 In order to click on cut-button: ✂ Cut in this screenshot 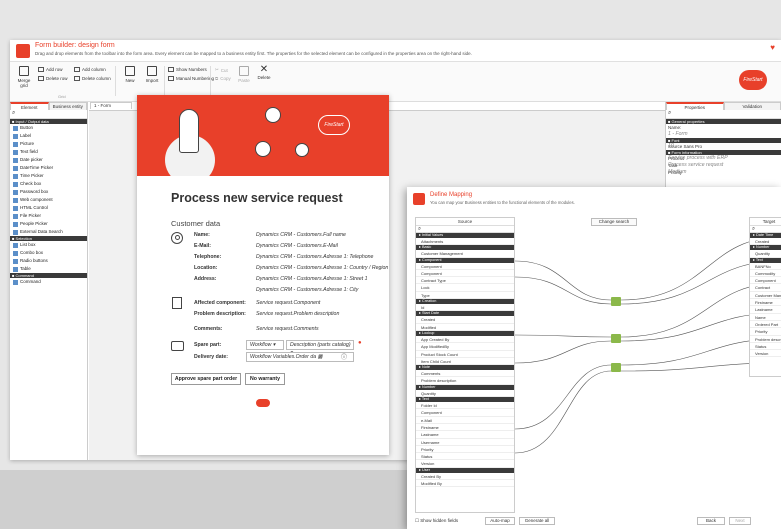, I will do `click(221, 70)`.